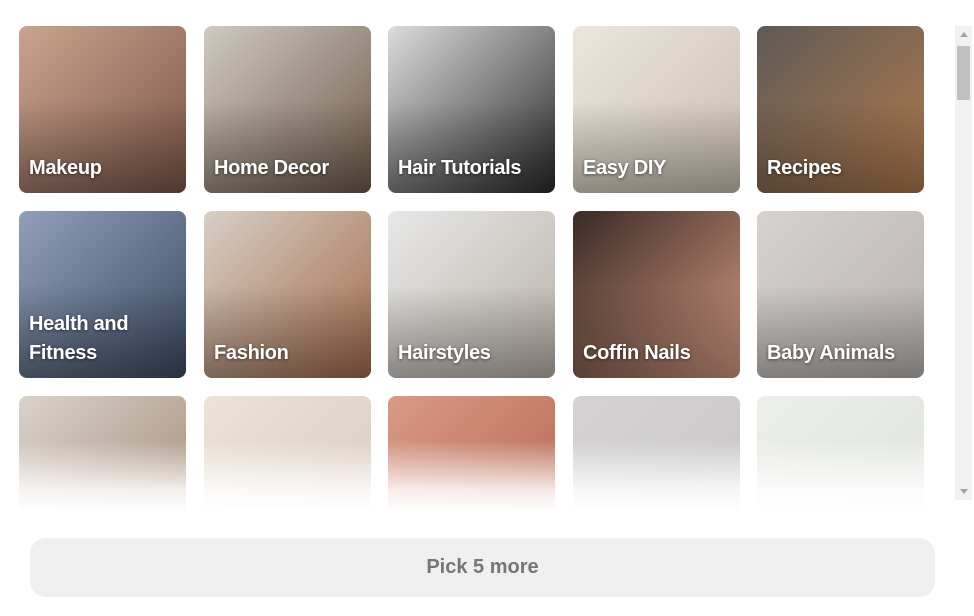 This screenshot has height=616, width=974. What do you see at coordinates (840, 109) in the screenshot?
I see `topic-tile-recipes: Recipes` at bounding box center [840, 109].